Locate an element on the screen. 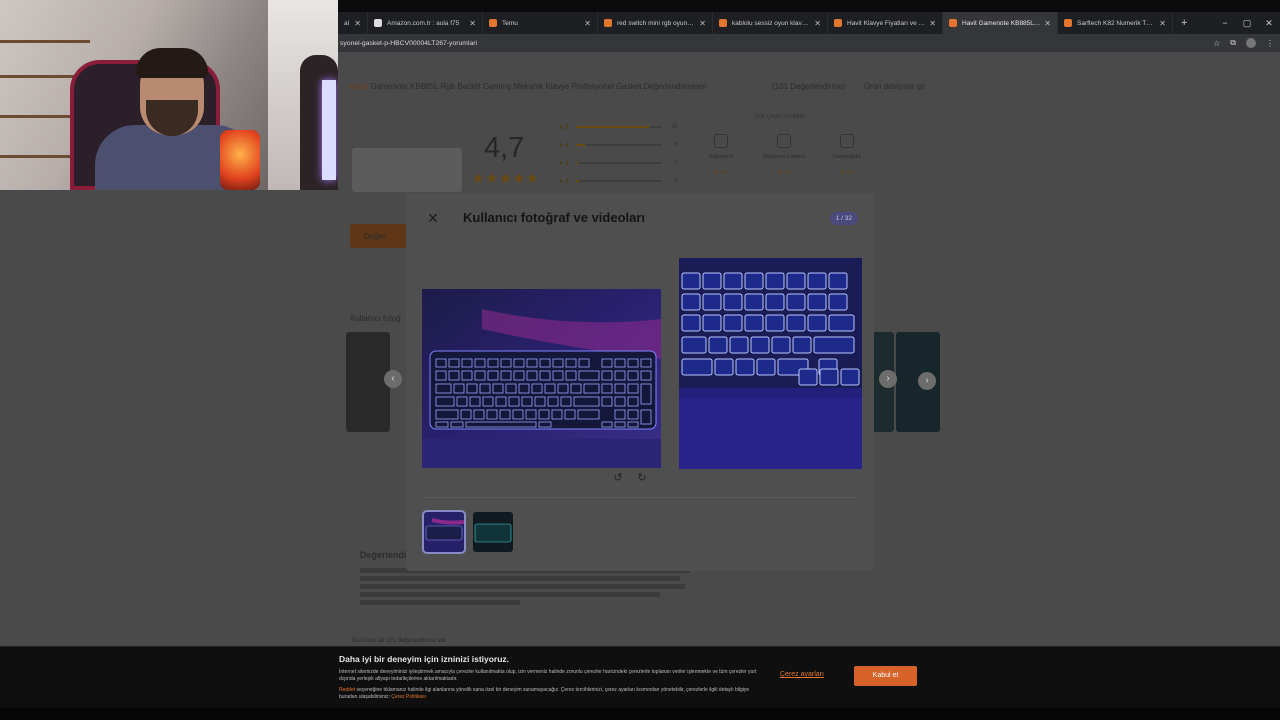 Image resolution: width=1280 pixels, height=720 pixels. rotate-left-icon: ↺ is located at coordinates (618, 478).